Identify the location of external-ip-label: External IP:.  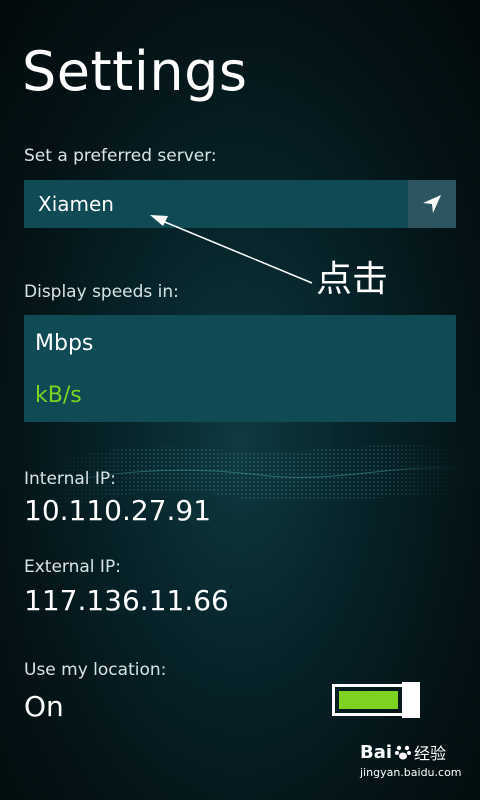
(72, 567).